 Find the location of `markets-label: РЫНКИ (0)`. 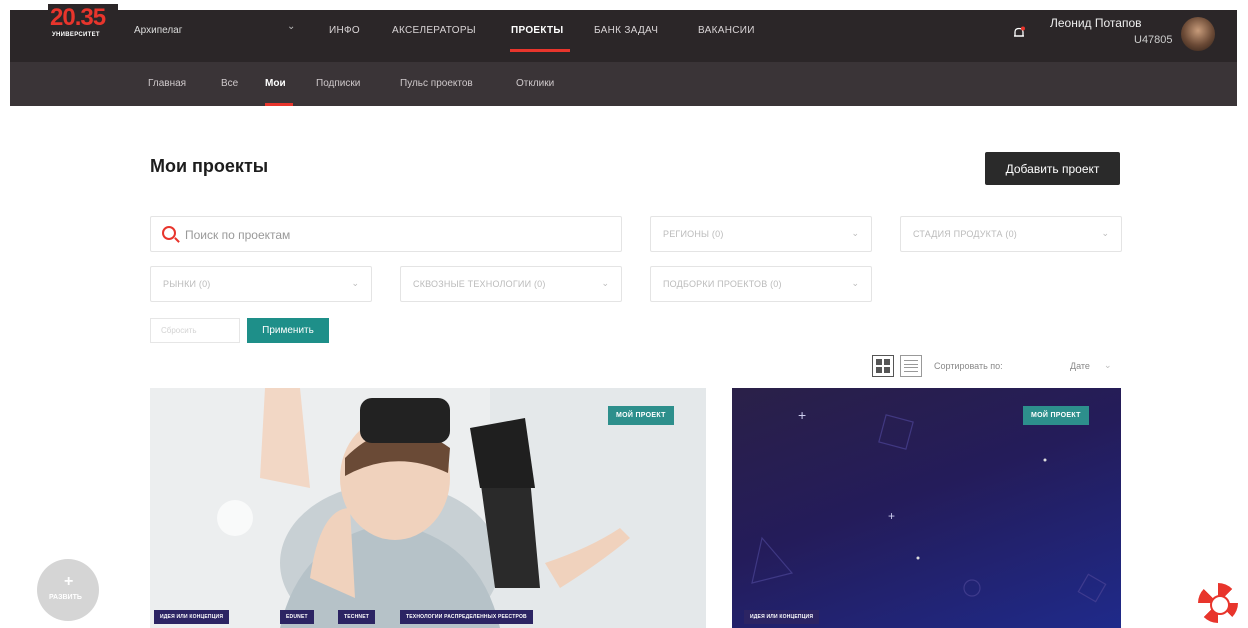

markets-label: РЫНКИ (0) is located at coordinates (187, 284).